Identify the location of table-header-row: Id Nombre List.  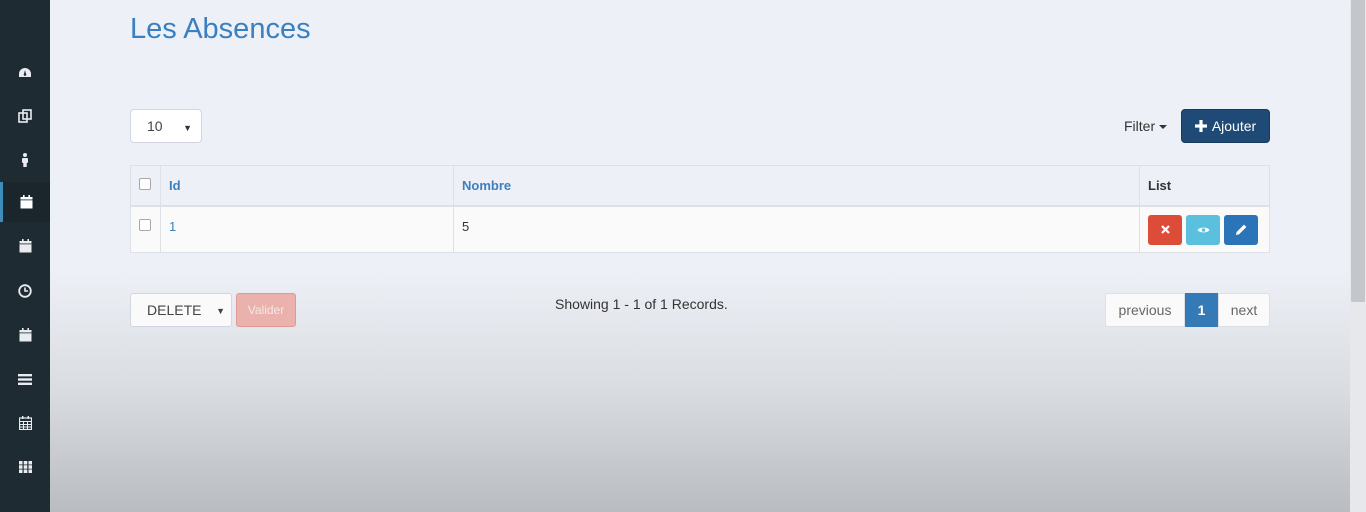
(700, 186).